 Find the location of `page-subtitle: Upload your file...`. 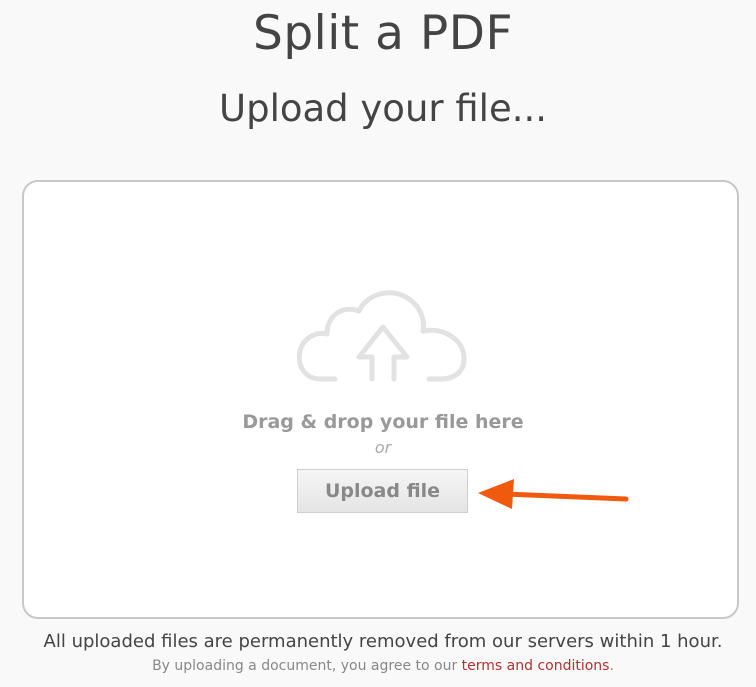

page-subtitle: Upload your file... is located at coordinates (383, 108).